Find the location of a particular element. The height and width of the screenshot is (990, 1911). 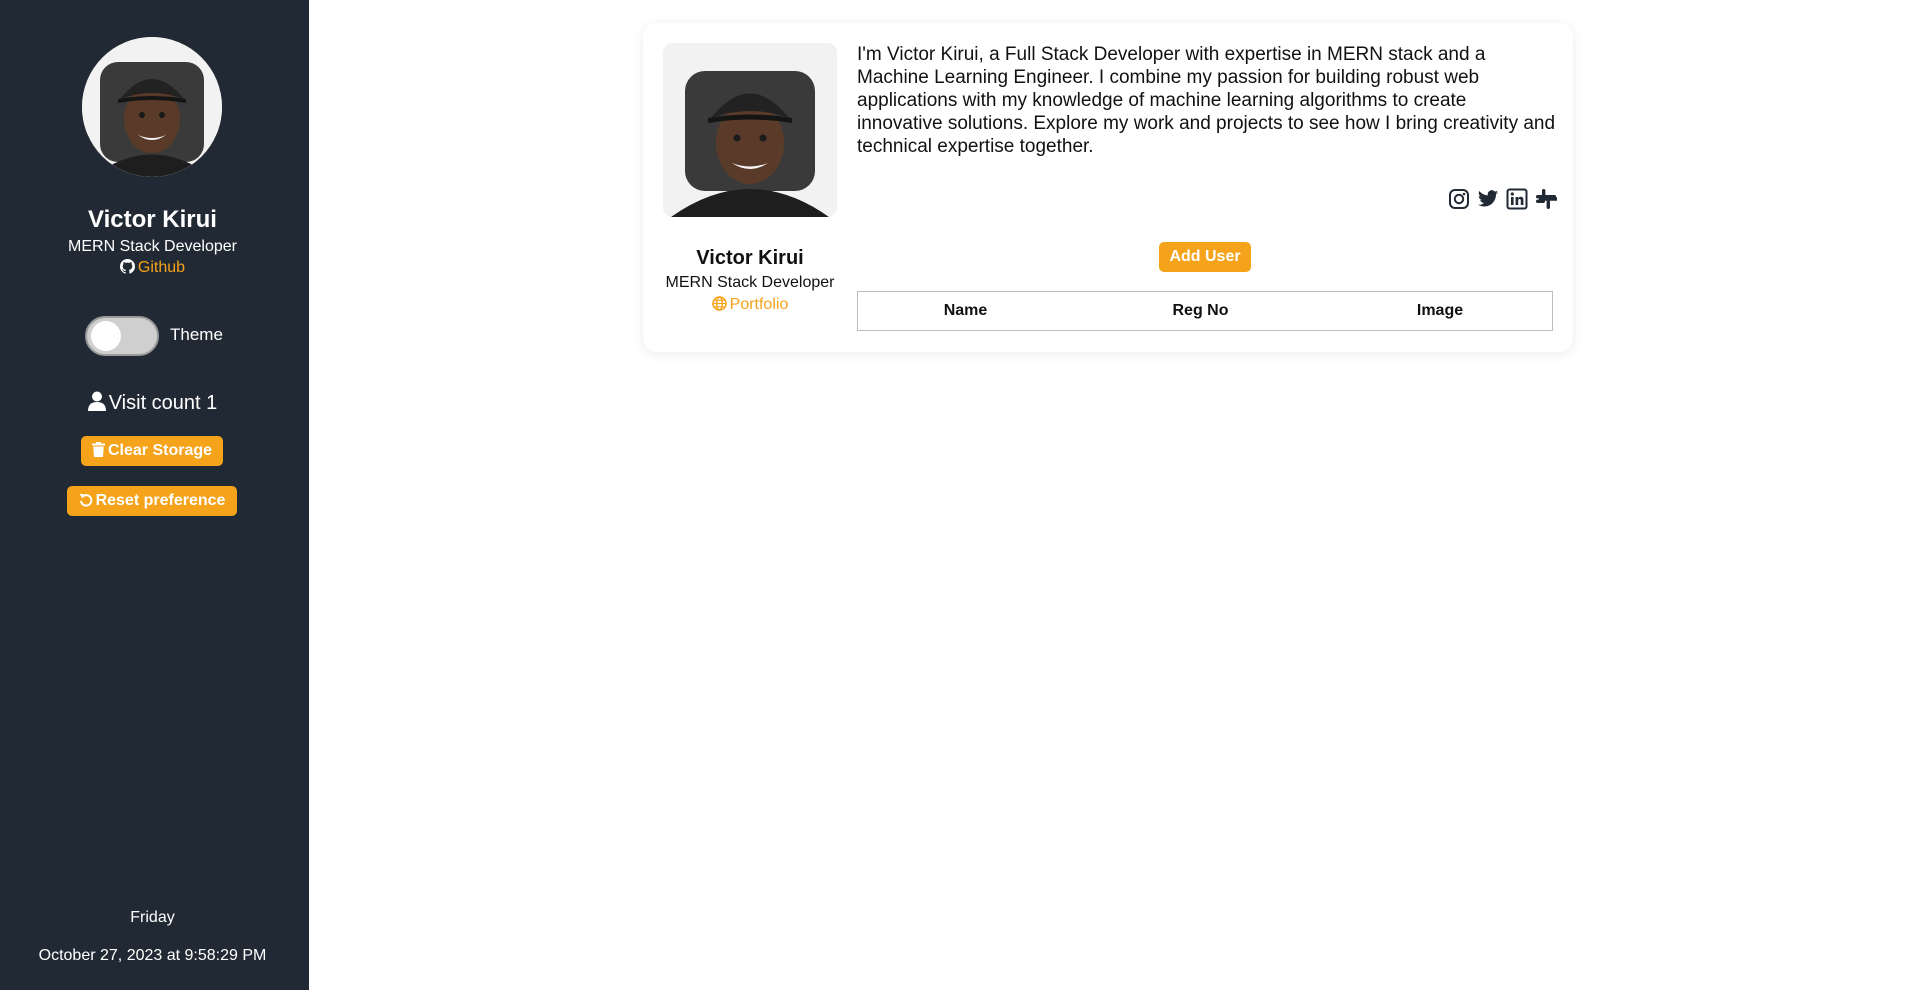

profile-photo-image is located at coordinates (750, 130).